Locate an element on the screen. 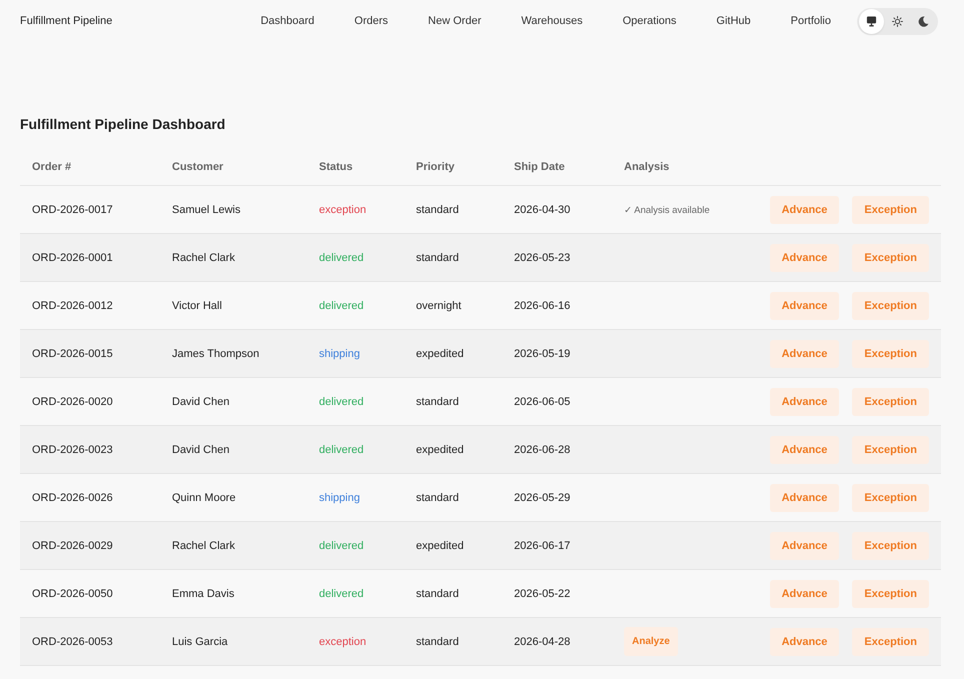 The image size is (964, 679). nav-link: GitHub is located at coordinates (733, 21).